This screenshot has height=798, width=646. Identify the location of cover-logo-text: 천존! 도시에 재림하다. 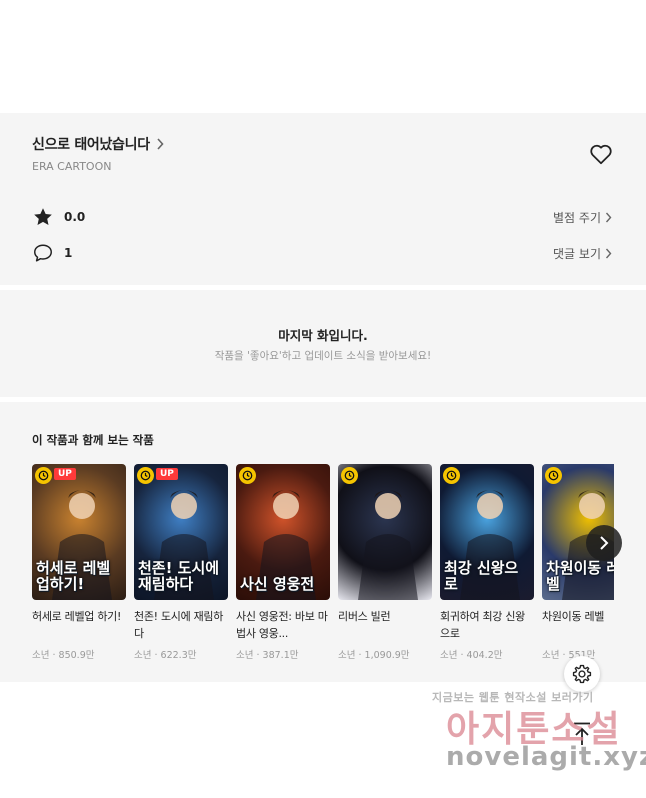
(179, 576).